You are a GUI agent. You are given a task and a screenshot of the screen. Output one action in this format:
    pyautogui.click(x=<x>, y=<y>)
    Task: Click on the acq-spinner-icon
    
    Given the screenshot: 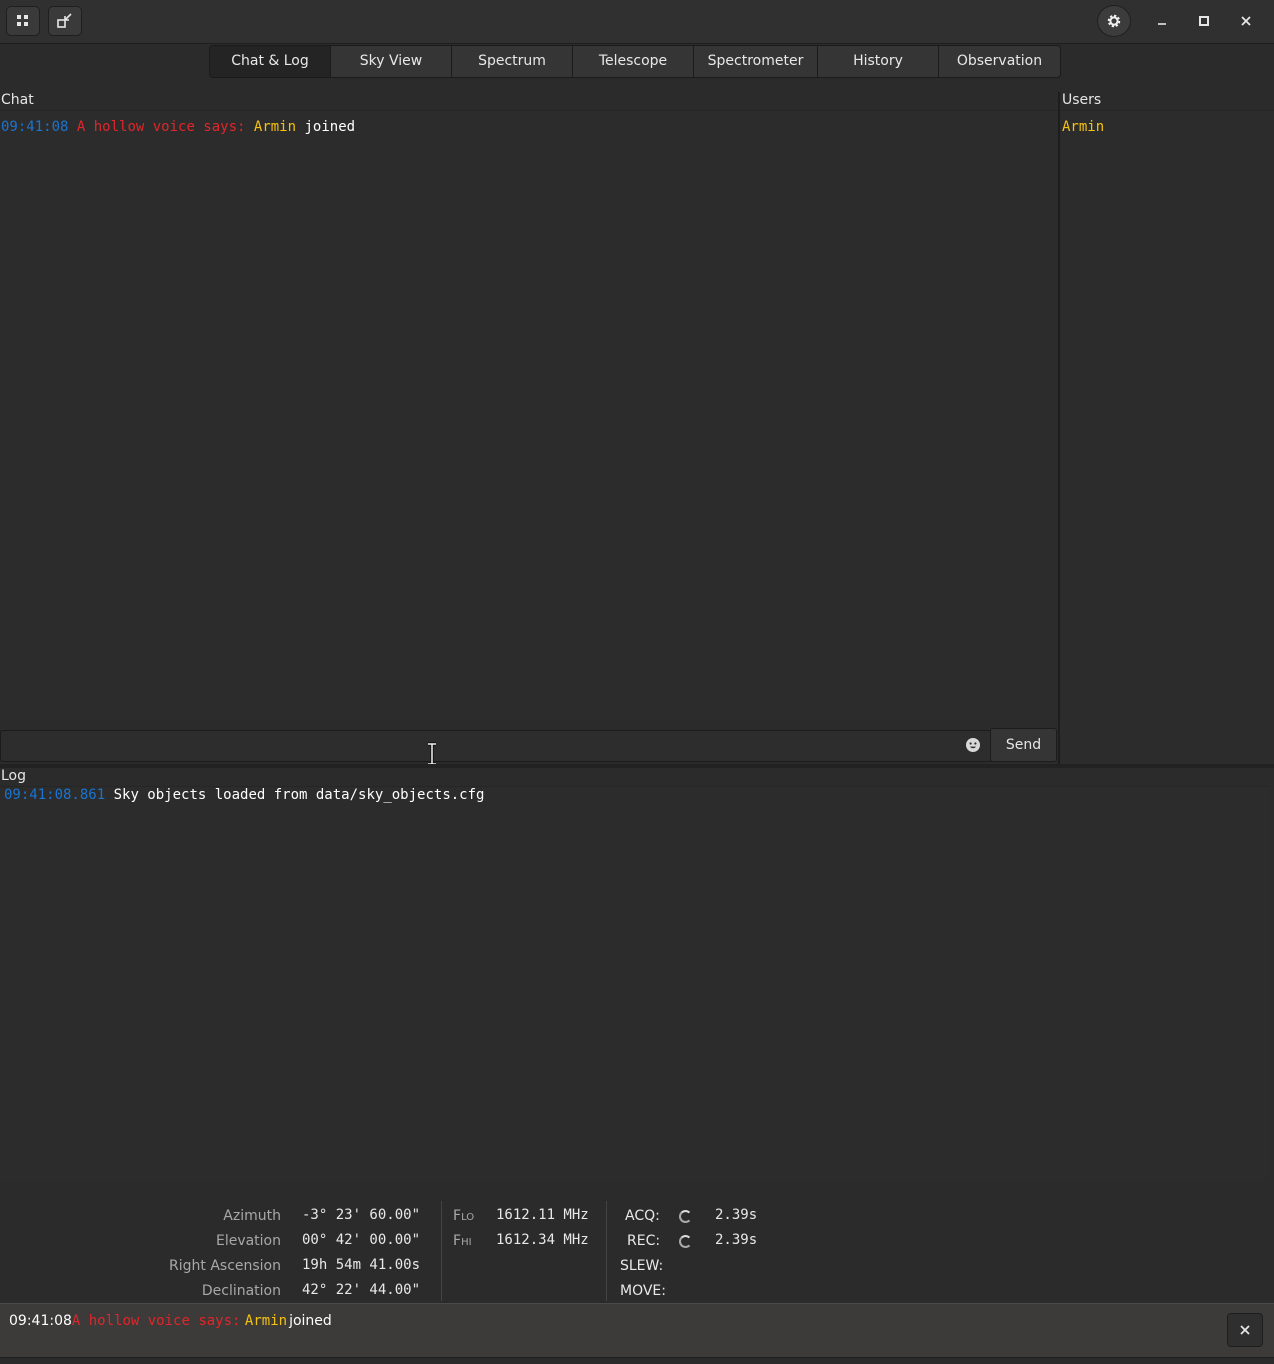 What is the action you would take?
    pyautogui.click(x=685, y=1216)
    